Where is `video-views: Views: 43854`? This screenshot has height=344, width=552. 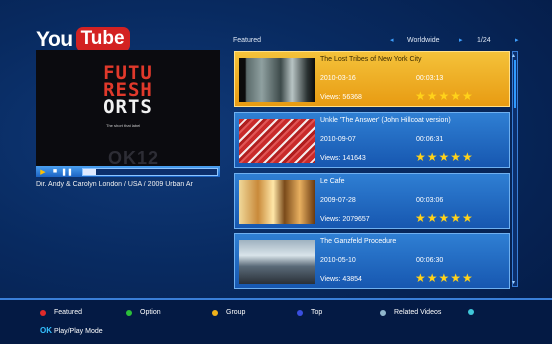 video-views: Views: 43854 is located at coordinates (341, 279).